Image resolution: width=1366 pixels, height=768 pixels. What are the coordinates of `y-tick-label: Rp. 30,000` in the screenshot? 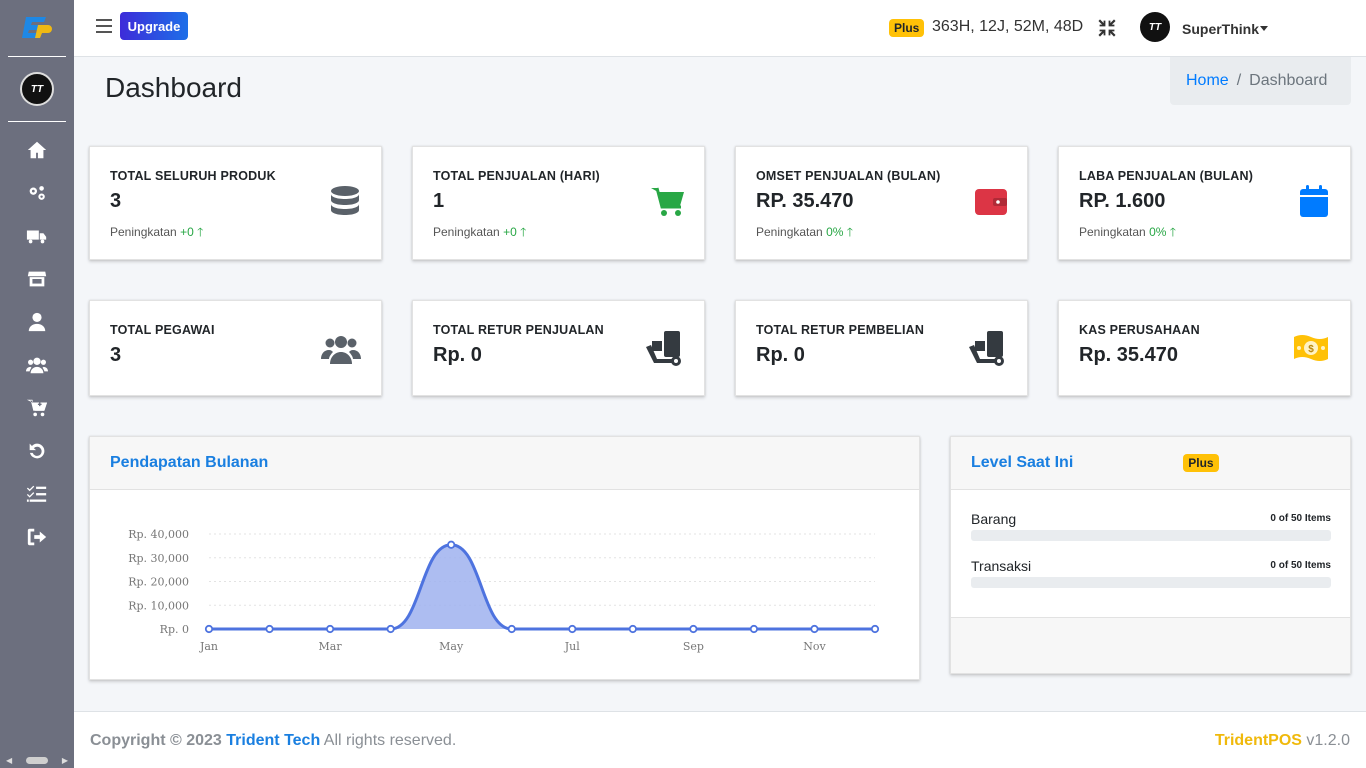 It's located at (158, 558).